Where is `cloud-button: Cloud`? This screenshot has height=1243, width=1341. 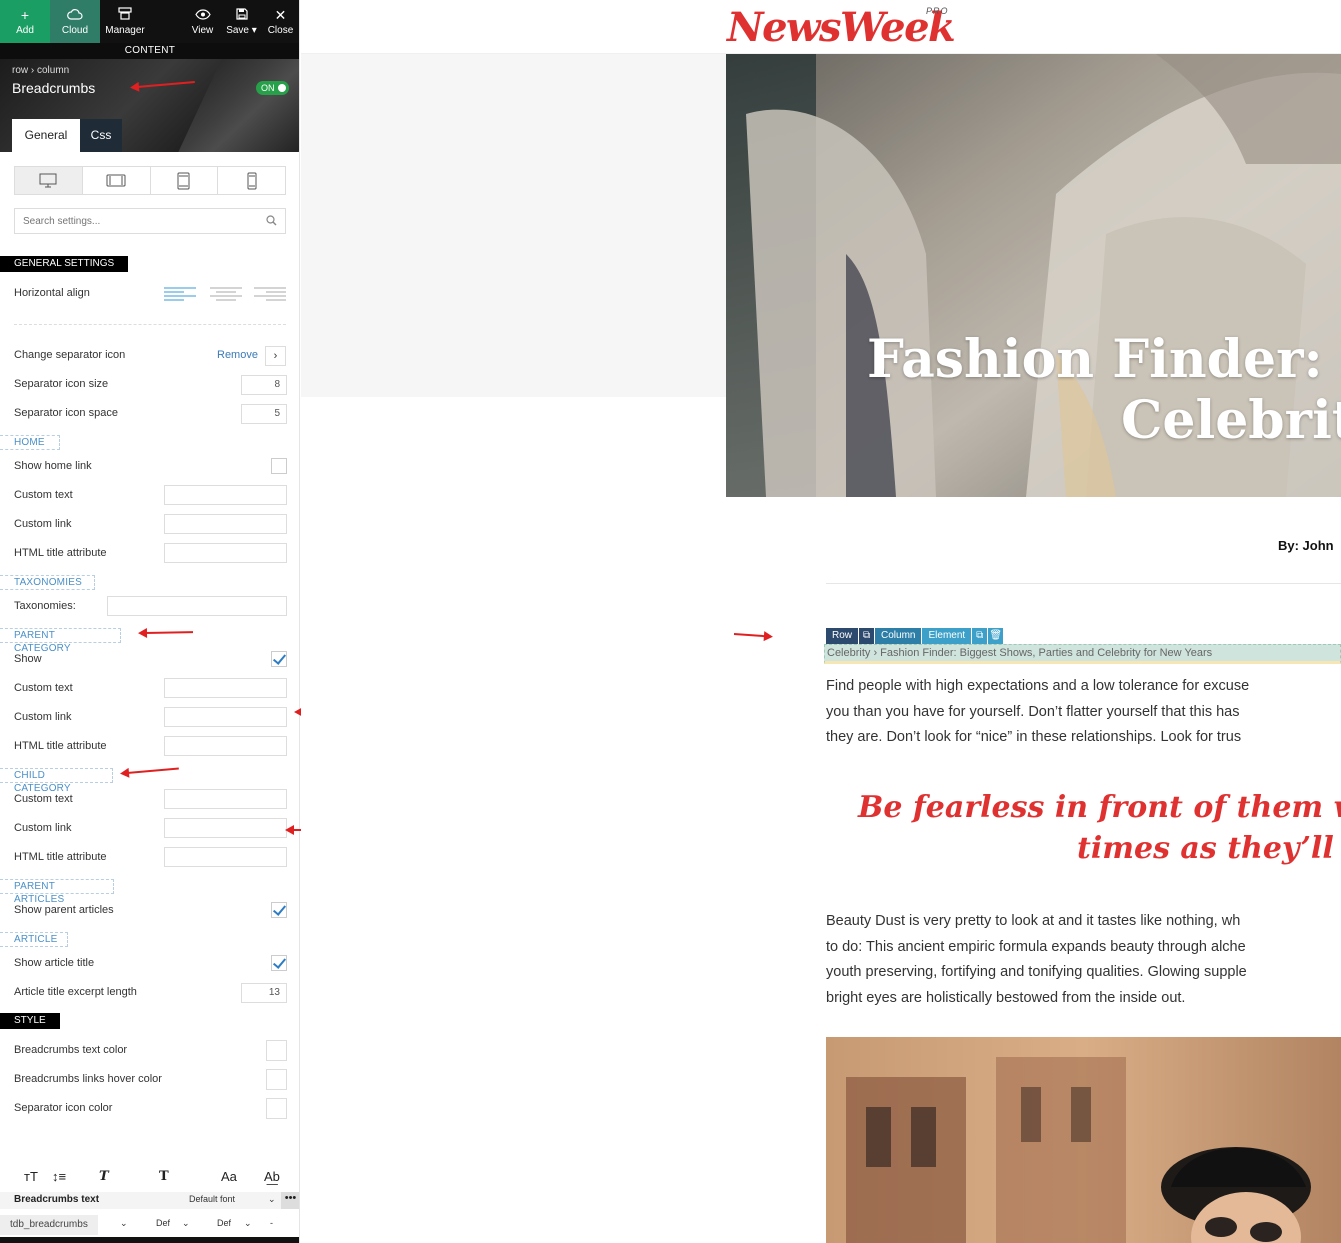
cloud-button: Cloud is located at coordinates (75, 21).